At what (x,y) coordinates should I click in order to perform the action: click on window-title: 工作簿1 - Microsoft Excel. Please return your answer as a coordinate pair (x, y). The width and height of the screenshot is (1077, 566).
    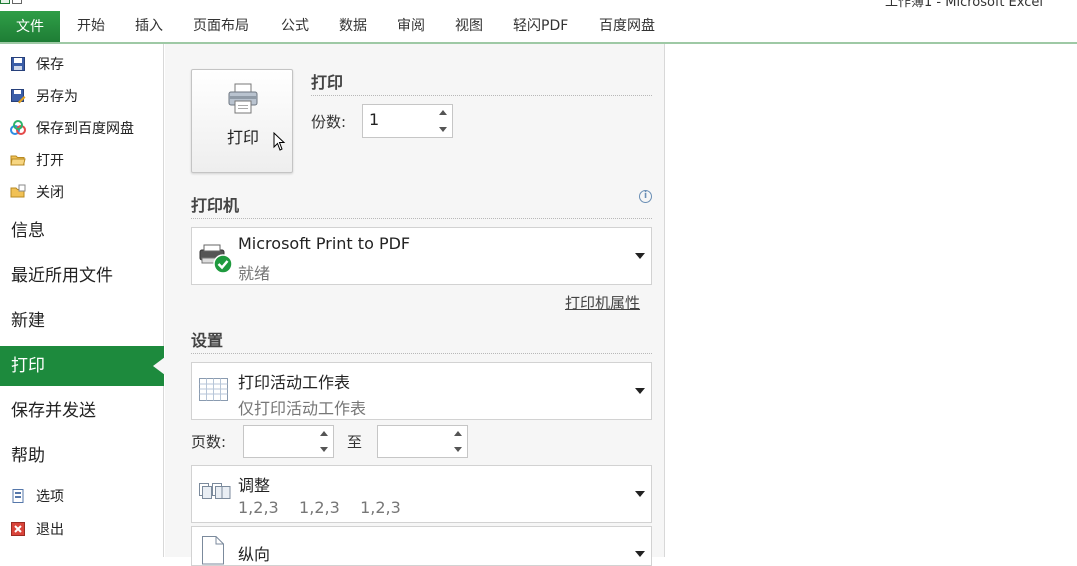
    Looking at the image, I should click on (964, 4).